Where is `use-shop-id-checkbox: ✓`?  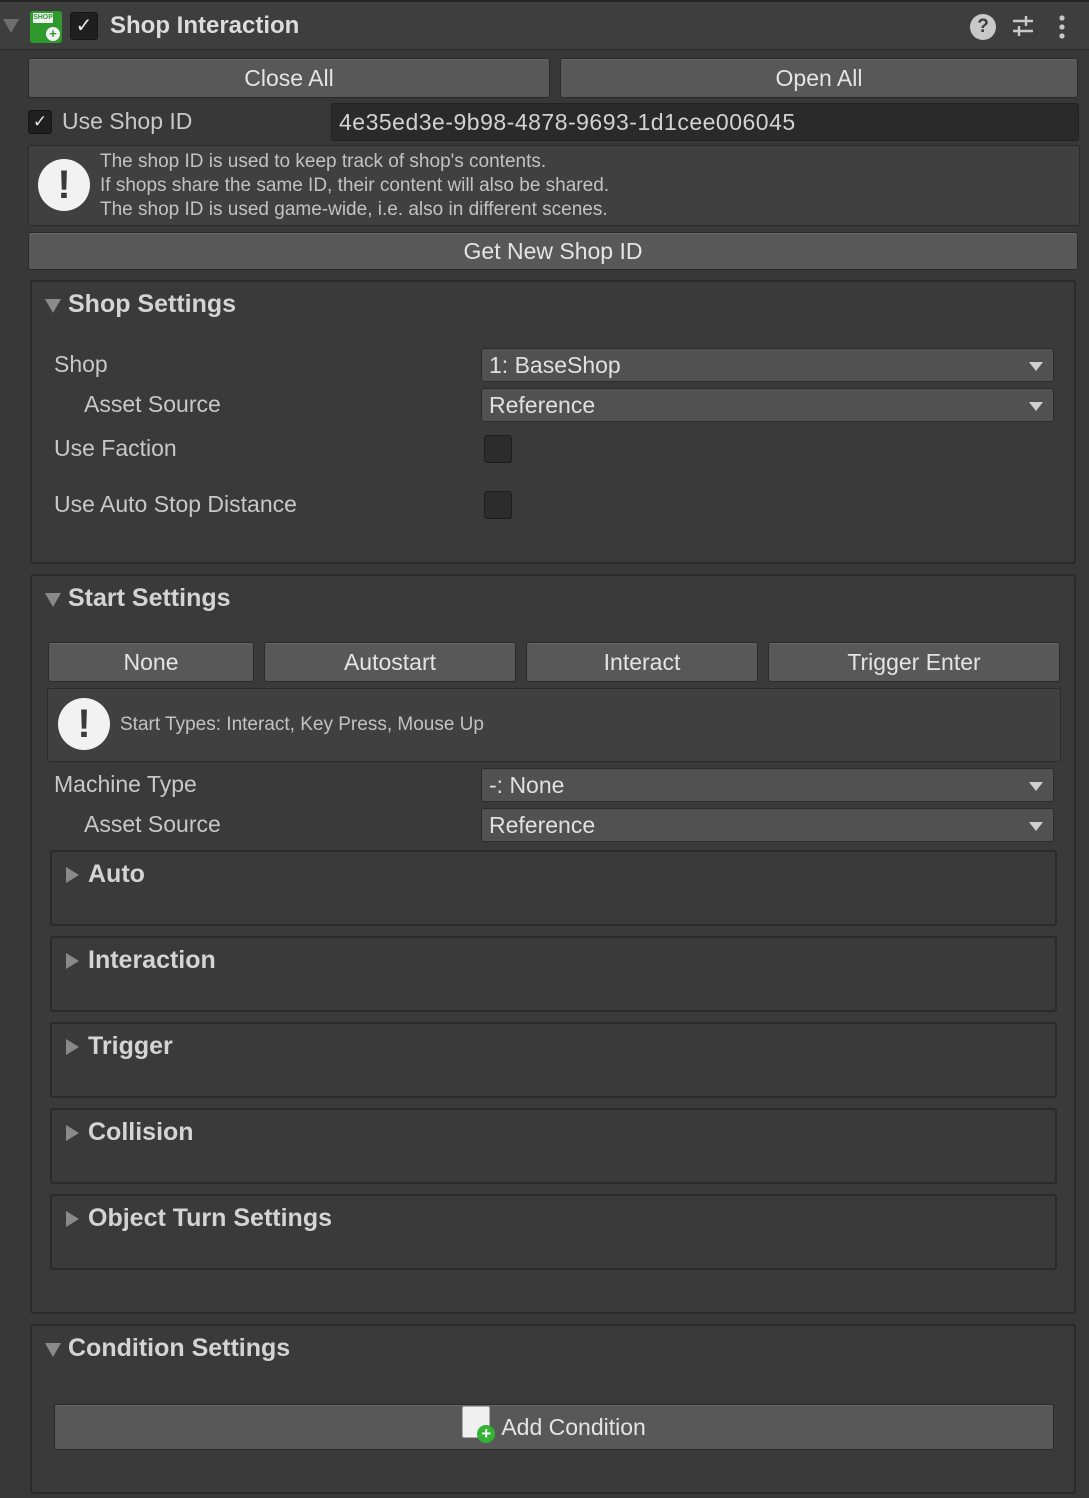 use-shop-id-checkbox: ✓ is located at coordinates (40, 122).